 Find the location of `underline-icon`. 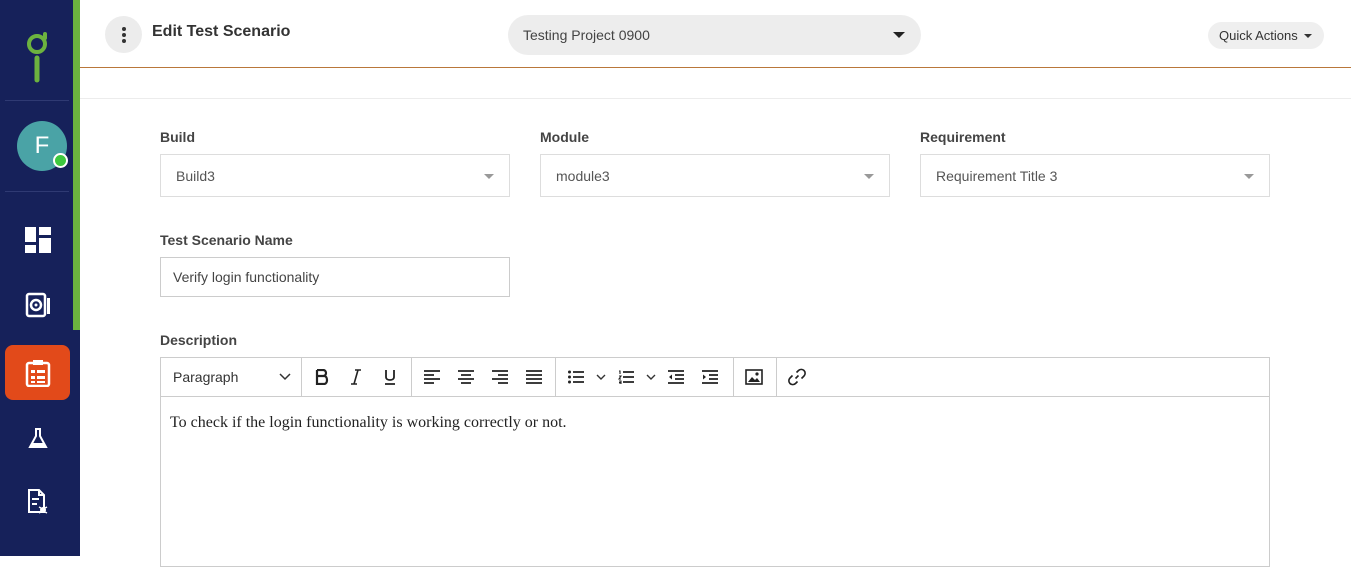

underline-icon is located at coordinates (390, 377).